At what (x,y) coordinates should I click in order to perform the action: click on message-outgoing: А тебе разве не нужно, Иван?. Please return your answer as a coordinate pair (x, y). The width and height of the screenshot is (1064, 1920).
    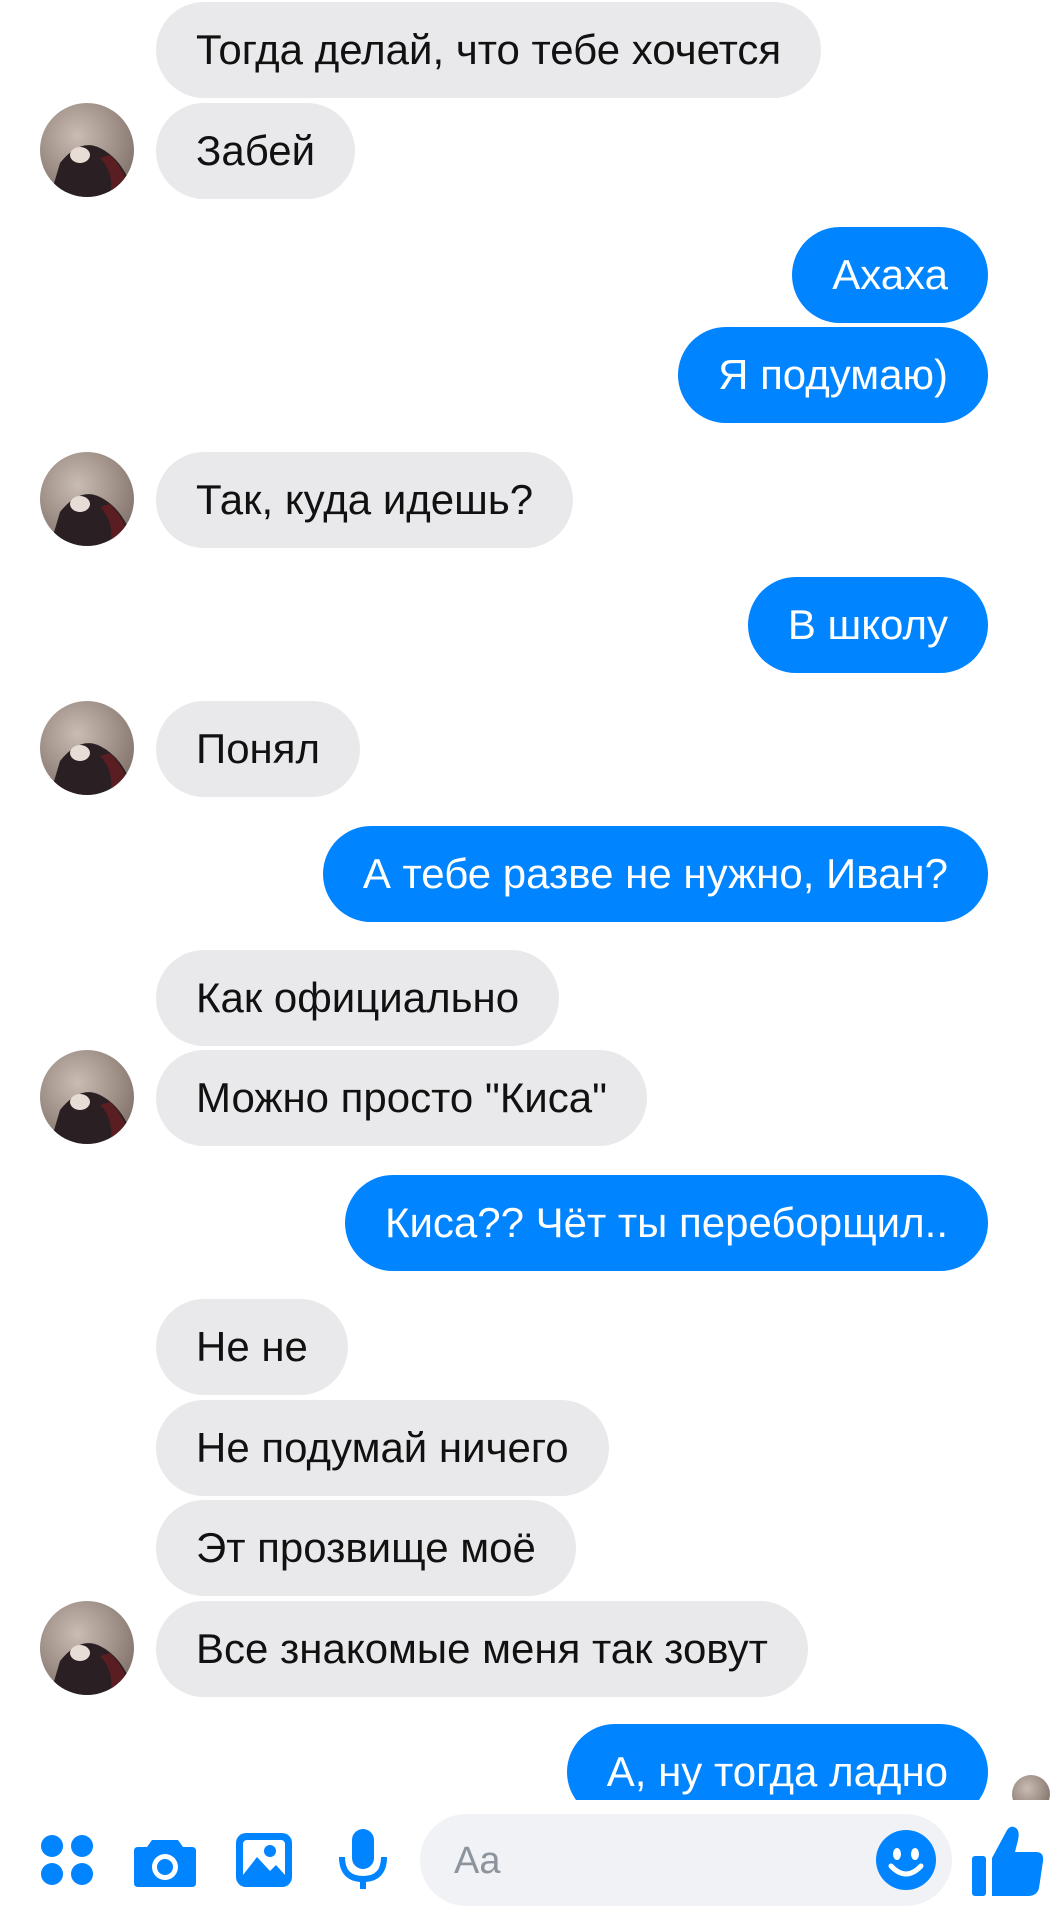
    Looking at the image, I should click on (655, 874).